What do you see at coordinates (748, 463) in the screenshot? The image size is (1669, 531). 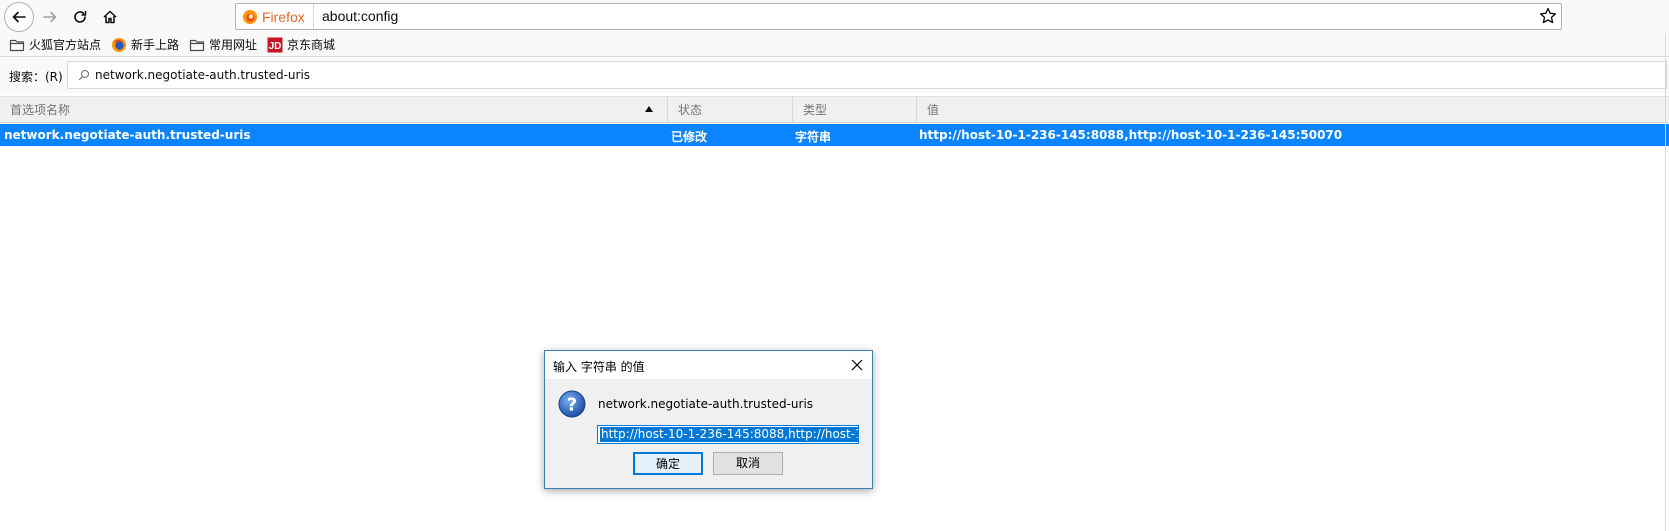 I see `cancel-button: 取消` at bounding box center [748, 463].